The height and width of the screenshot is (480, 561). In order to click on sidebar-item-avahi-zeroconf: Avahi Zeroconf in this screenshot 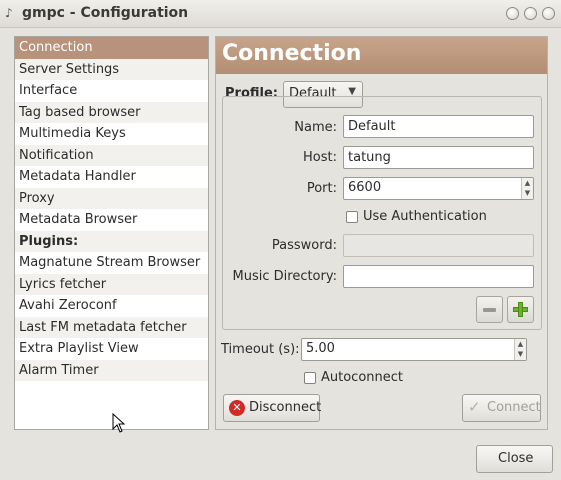, I will do `click(111, 306)`.